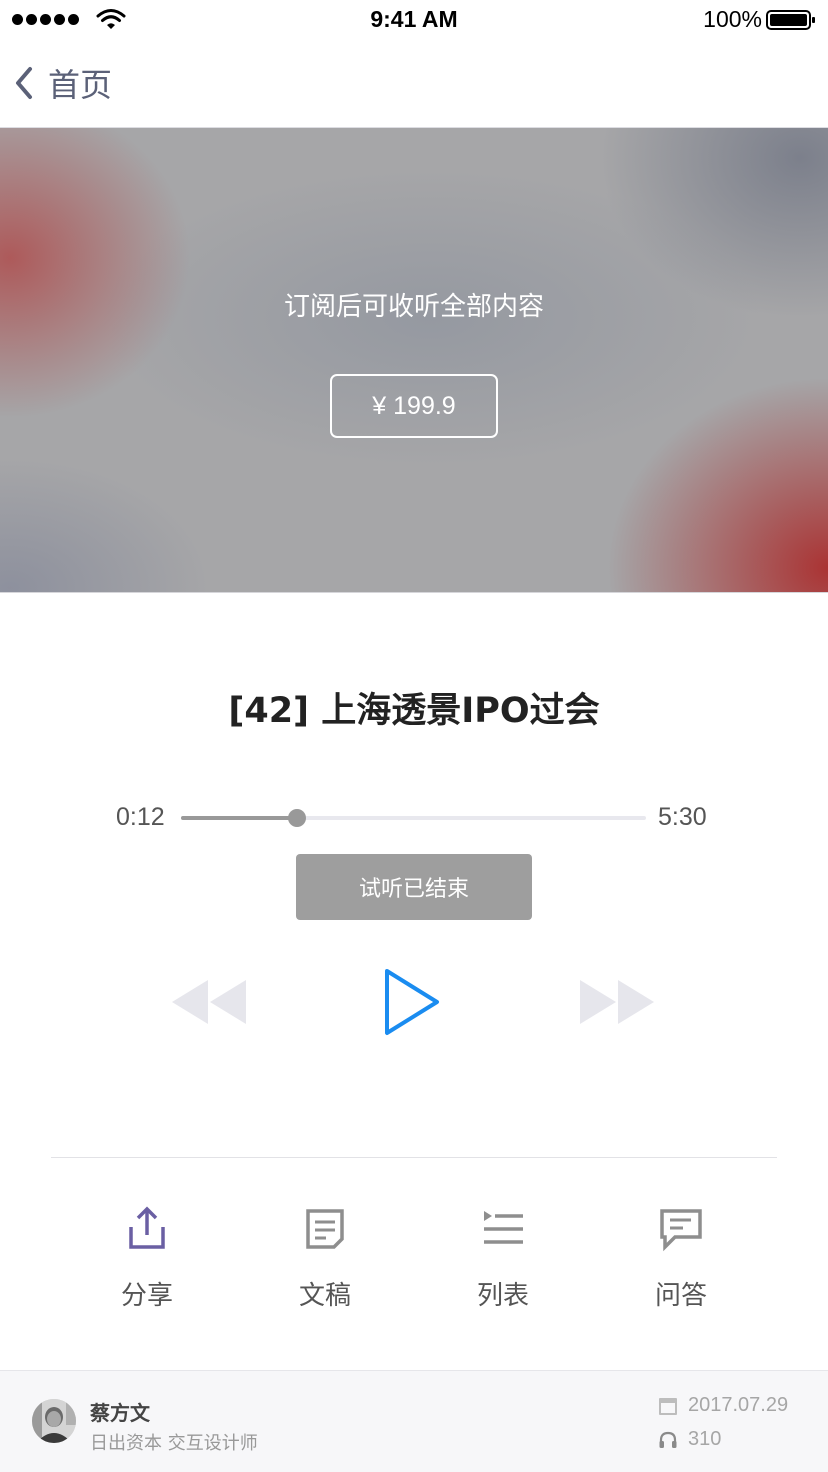 The image size is (828, 1472). What do you see at coordinates (503, 1227) in the screenshot?
I see `list-icon` at bounding box center [503, 1227].